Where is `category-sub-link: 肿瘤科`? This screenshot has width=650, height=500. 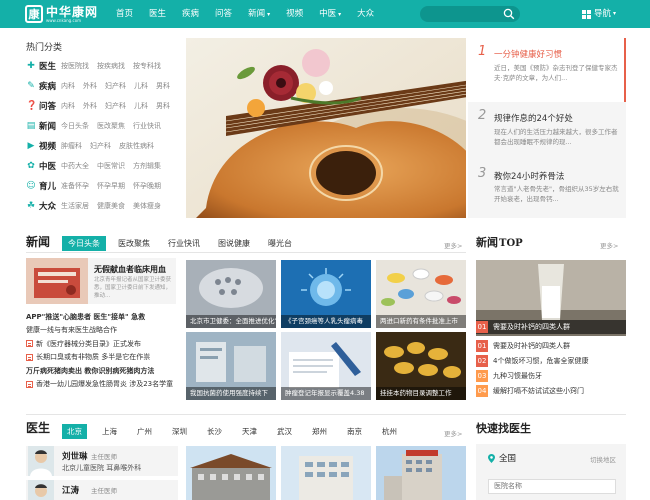 category-sub-link: 肿瘤科 is located at coordinates (71, 146).